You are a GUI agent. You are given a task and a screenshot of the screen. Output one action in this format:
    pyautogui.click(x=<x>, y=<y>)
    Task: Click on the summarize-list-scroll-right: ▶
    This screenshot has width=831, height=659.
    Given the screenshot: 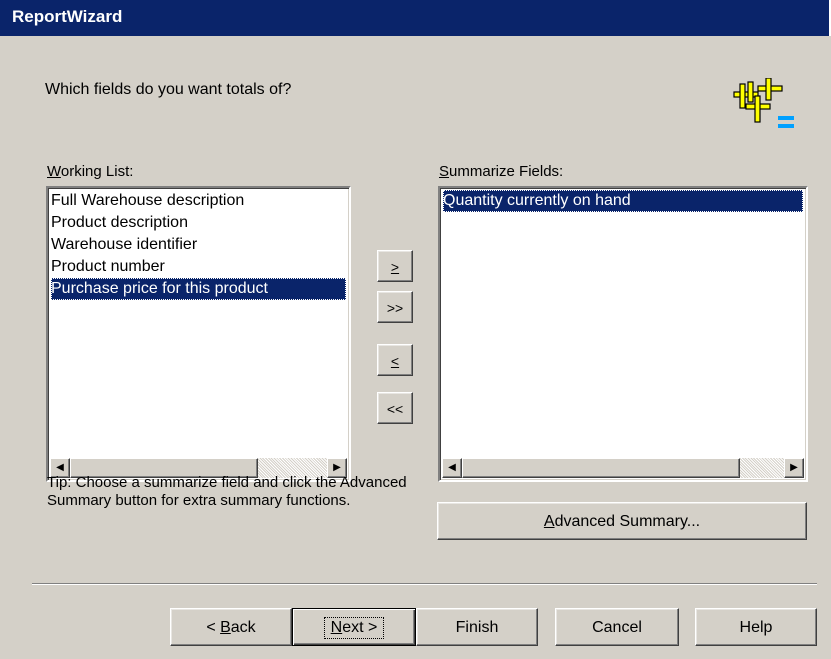 What is the action you would take?
    pyautogui.click(x=794, y=468)
    